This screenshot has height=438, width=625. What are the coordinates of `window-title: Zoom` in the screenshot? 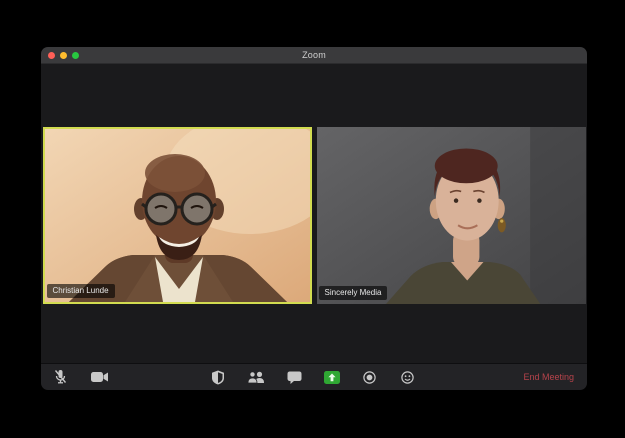 It's located at (314, 55).